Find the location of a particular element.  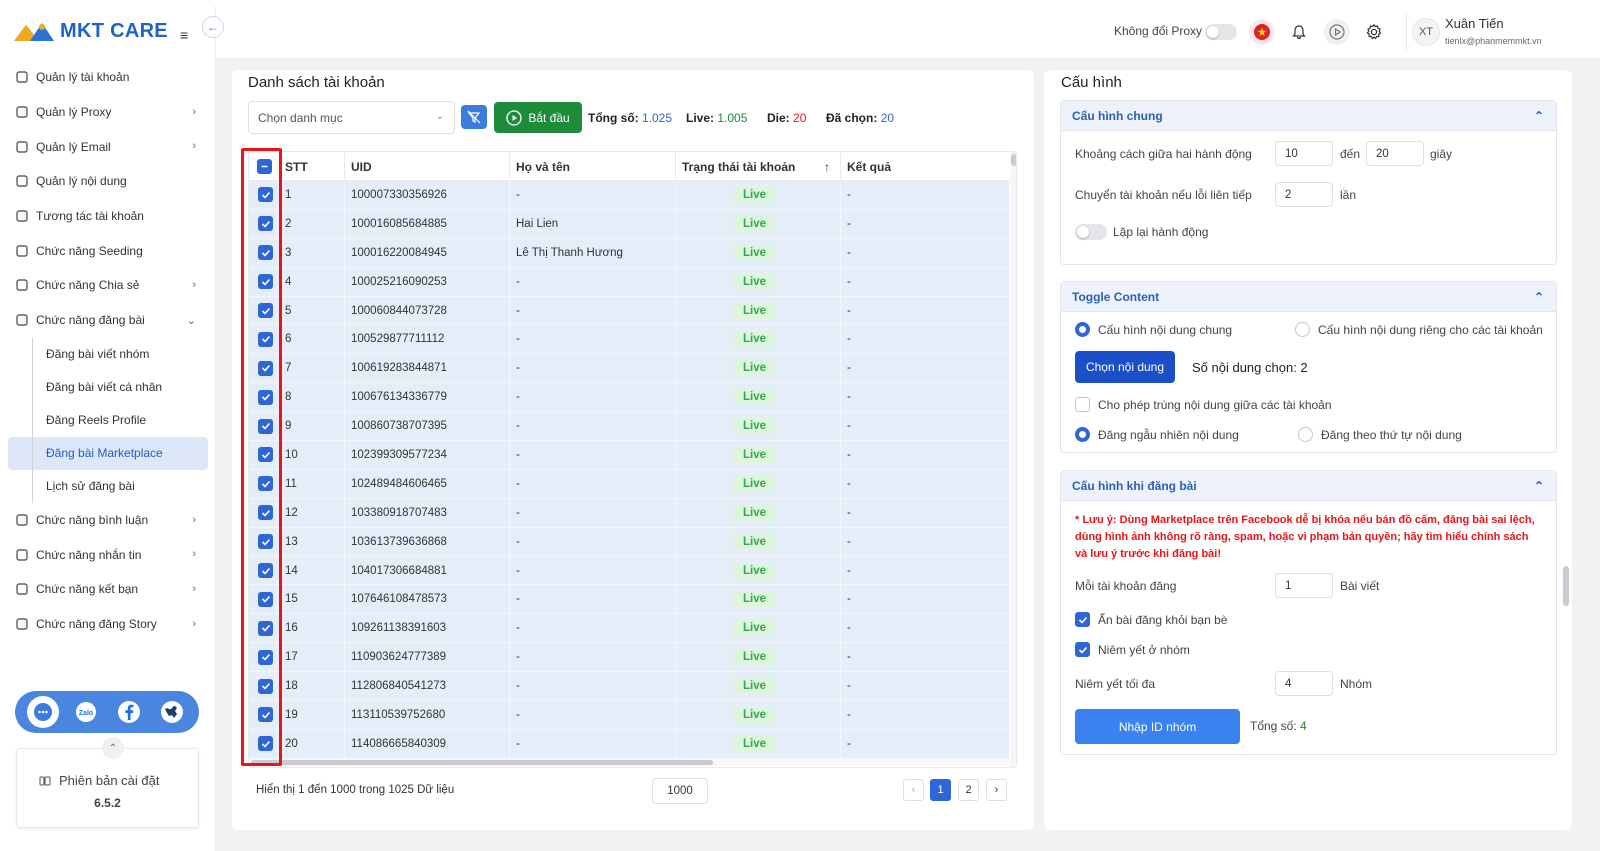

table-row: 16 109261138391603- Live - is located at coordinates (629, 629).